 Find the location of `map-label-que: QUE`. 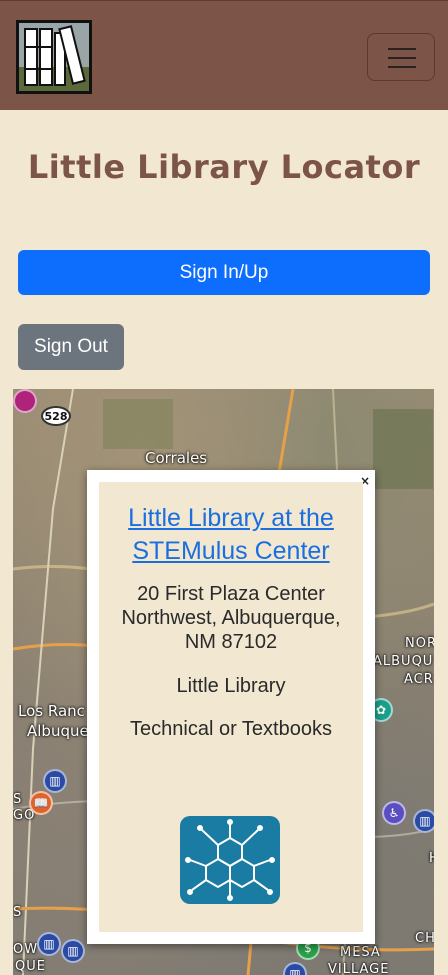

map-label-que: QUE is located at coordinates (30, 966).